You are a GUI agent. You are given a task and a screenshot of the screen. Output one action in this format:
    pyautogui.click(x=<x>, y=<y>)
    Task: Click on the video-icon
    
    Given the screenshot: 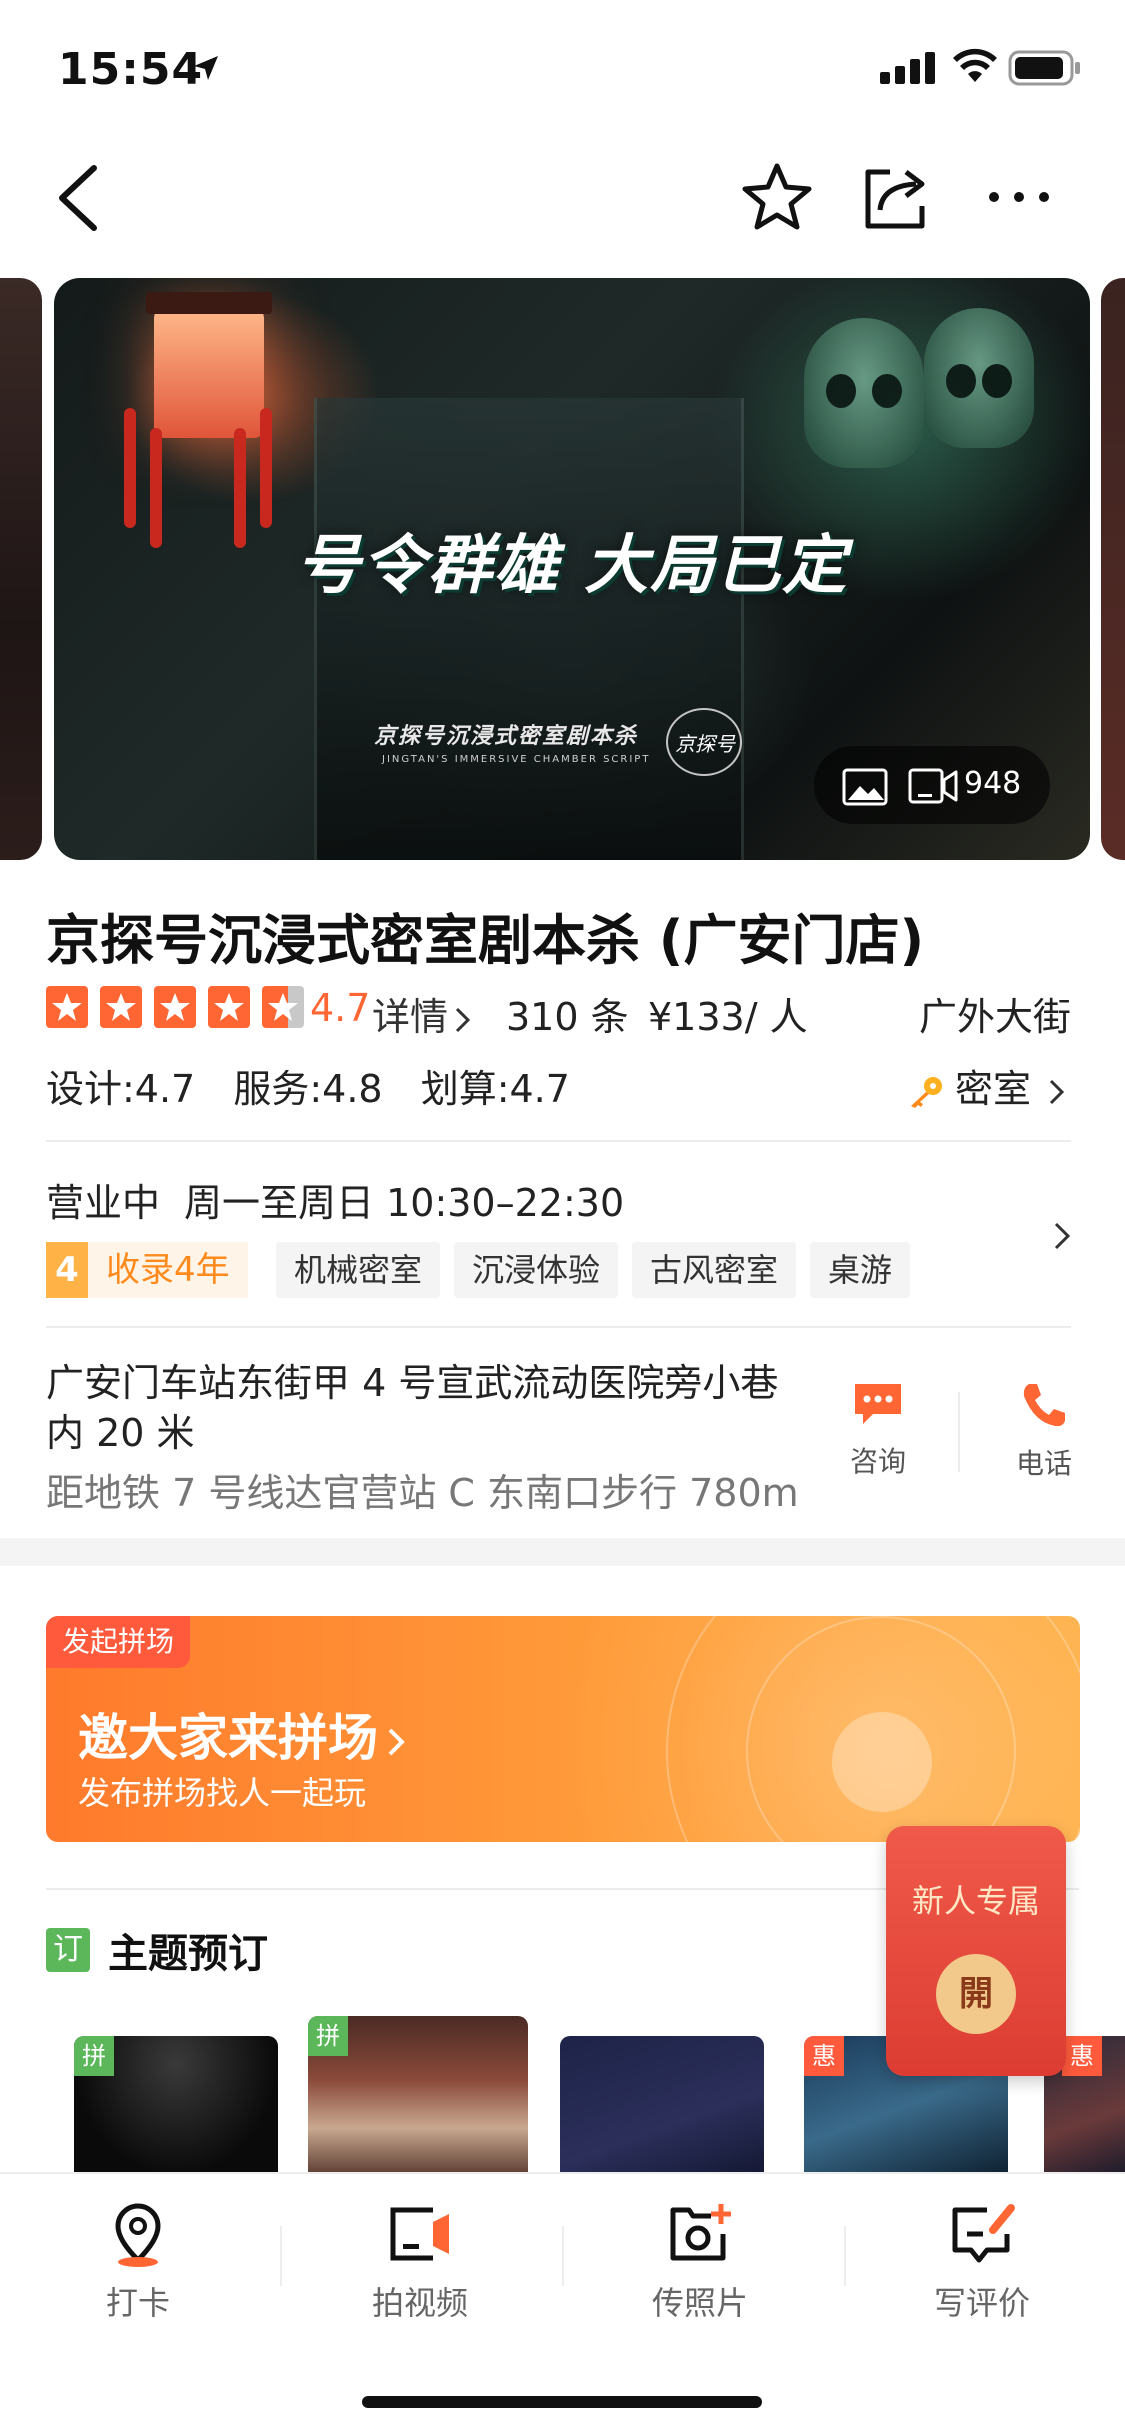 What is the action you would take?
    pyautogui.click(x=933, y=786)
    